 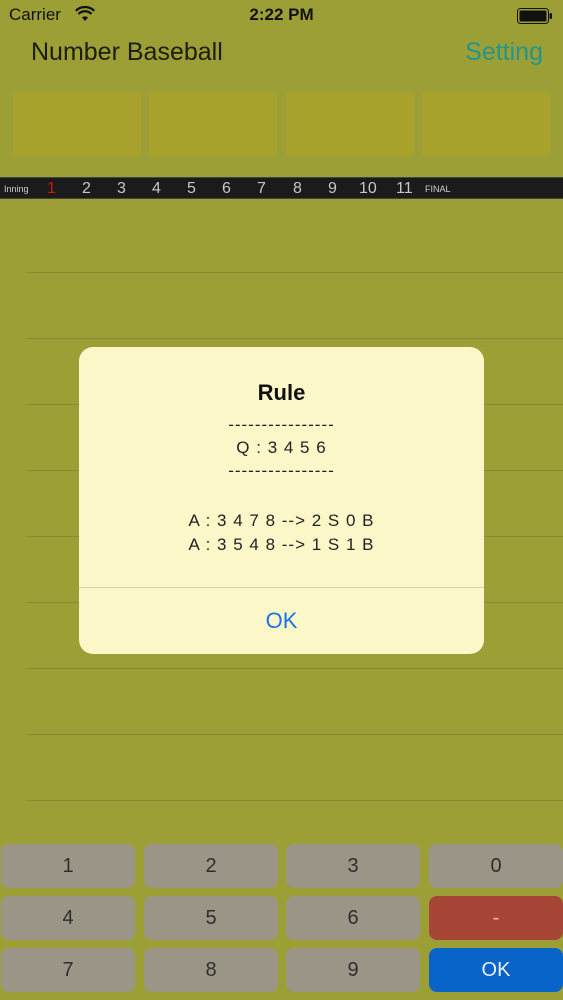 What do you see at coordinates (438, 189) in the screenshot?
I see `inning-final: FINAL` at bounding box center [438, 189].